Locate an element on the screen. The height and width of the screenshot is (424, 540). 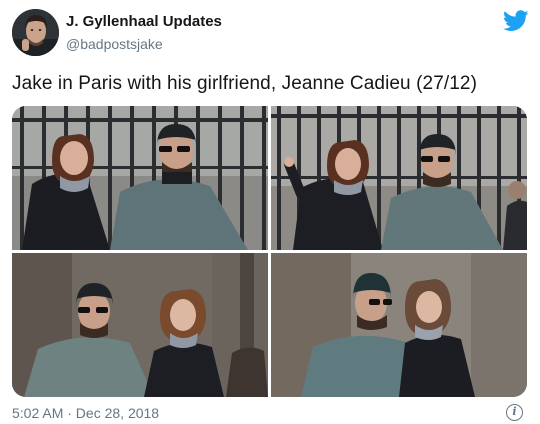
avatar-image is located at coordinates (35, 32).